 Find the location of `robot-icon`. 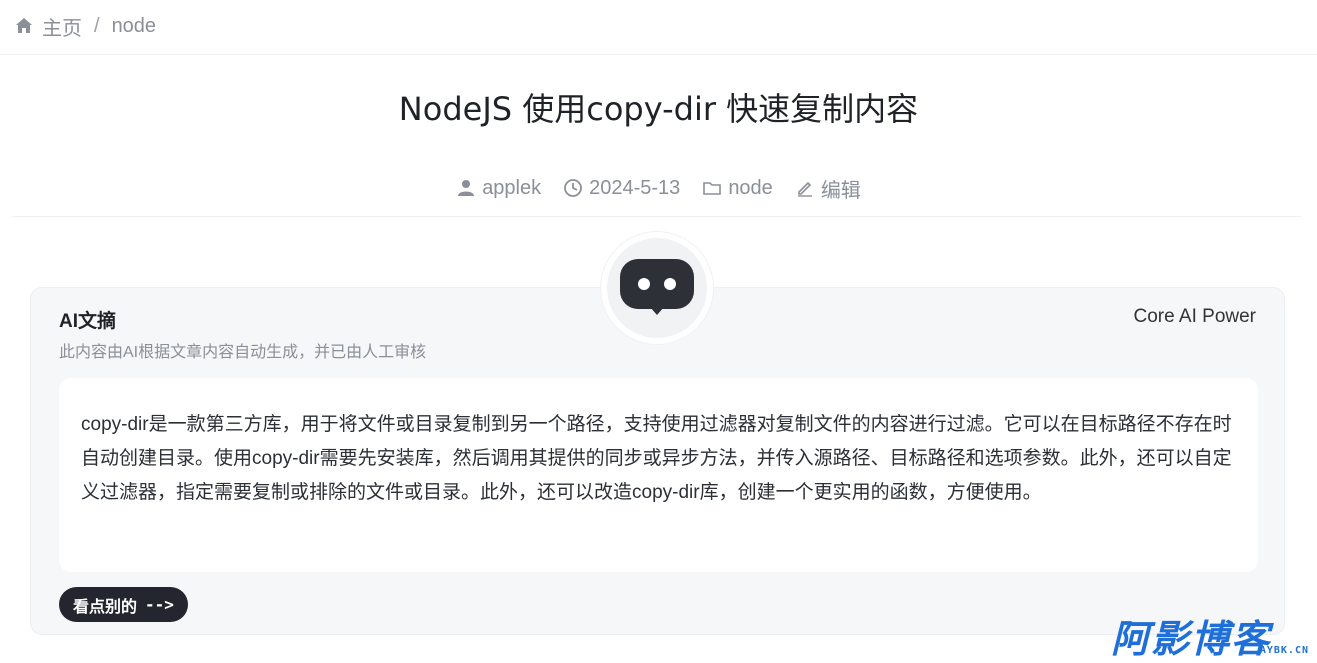

robot-icon is located at coordinates (657, 287).